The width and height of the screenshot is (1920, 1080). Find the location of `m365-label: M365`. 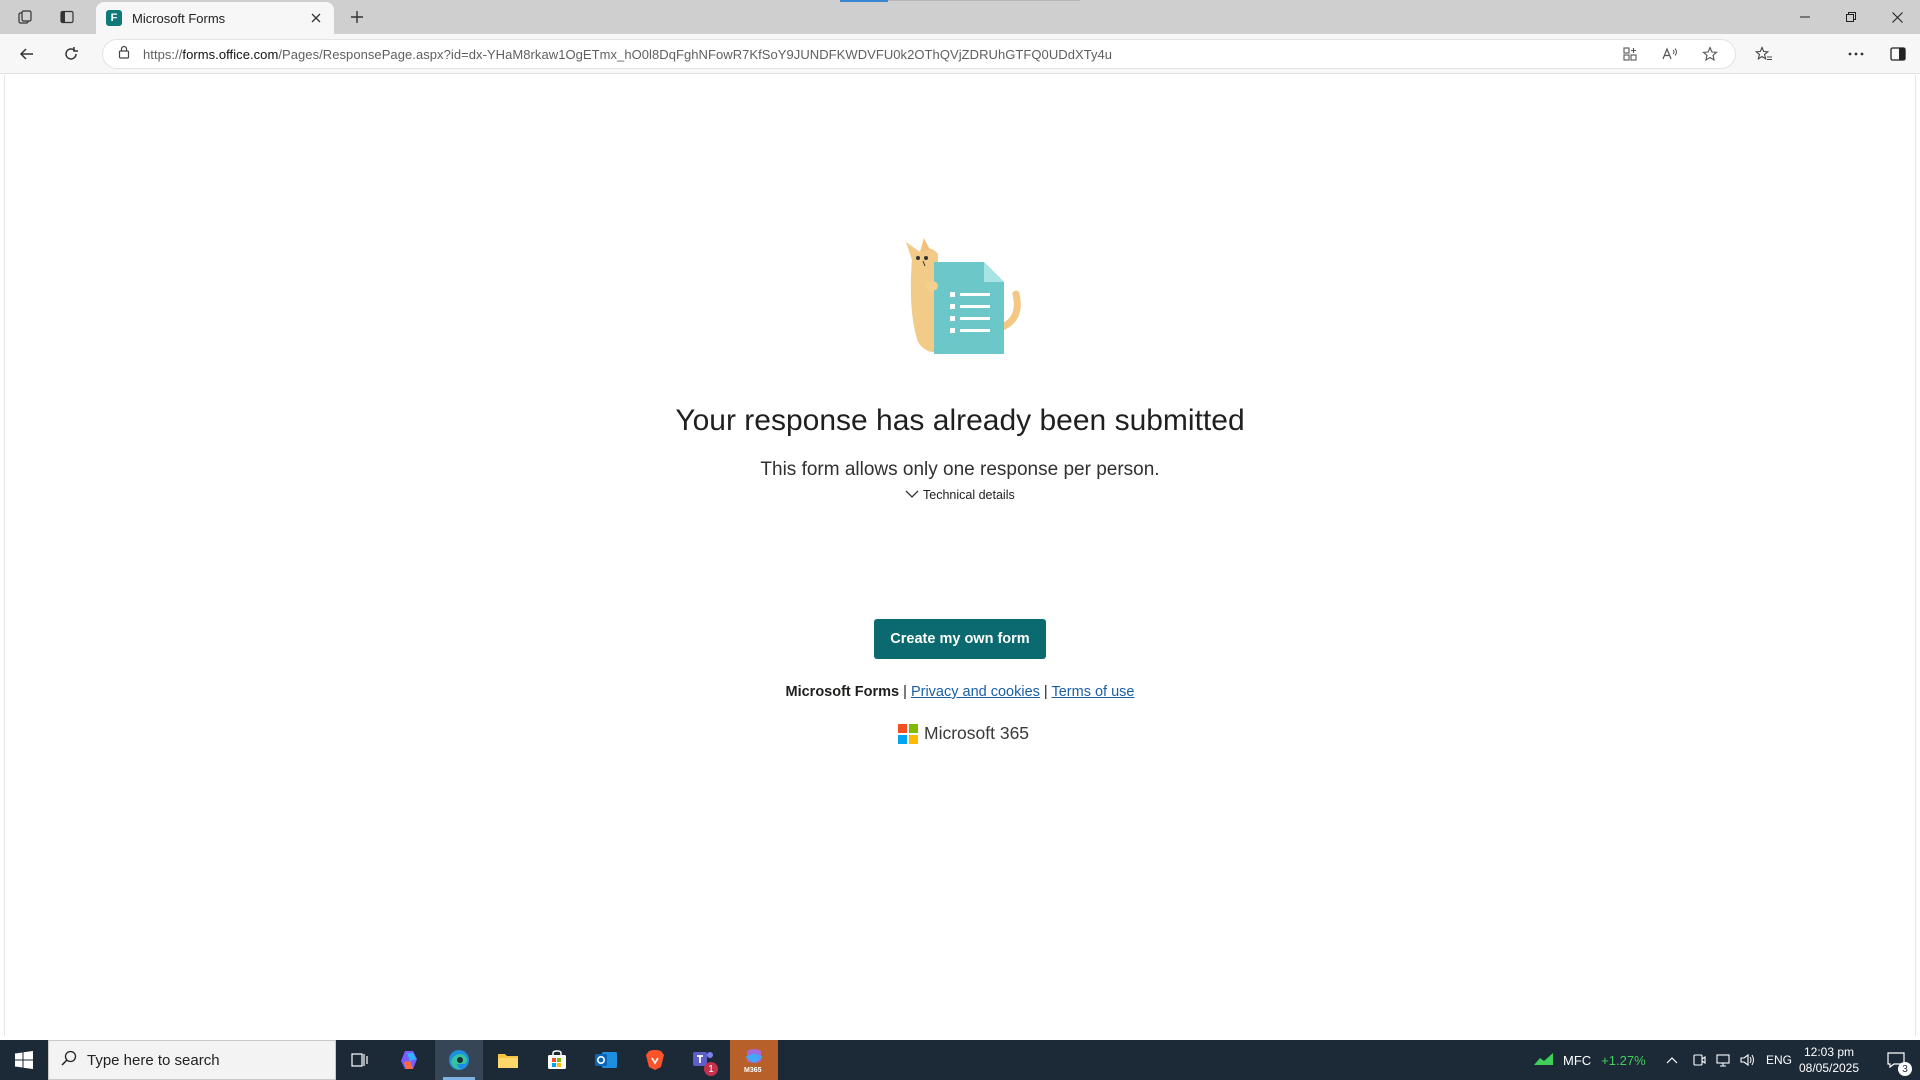

m365-label: M365 is located at coordinates (753, 1070).